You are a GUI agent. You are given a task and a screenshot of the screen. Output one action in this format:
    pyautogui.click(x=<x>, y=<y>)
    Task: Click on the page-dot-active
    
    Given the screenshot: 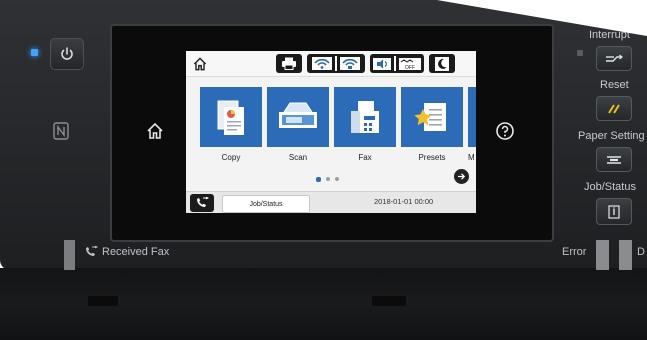 What is the action you would take?
    pyautogui.click(x=318, y=179)
    